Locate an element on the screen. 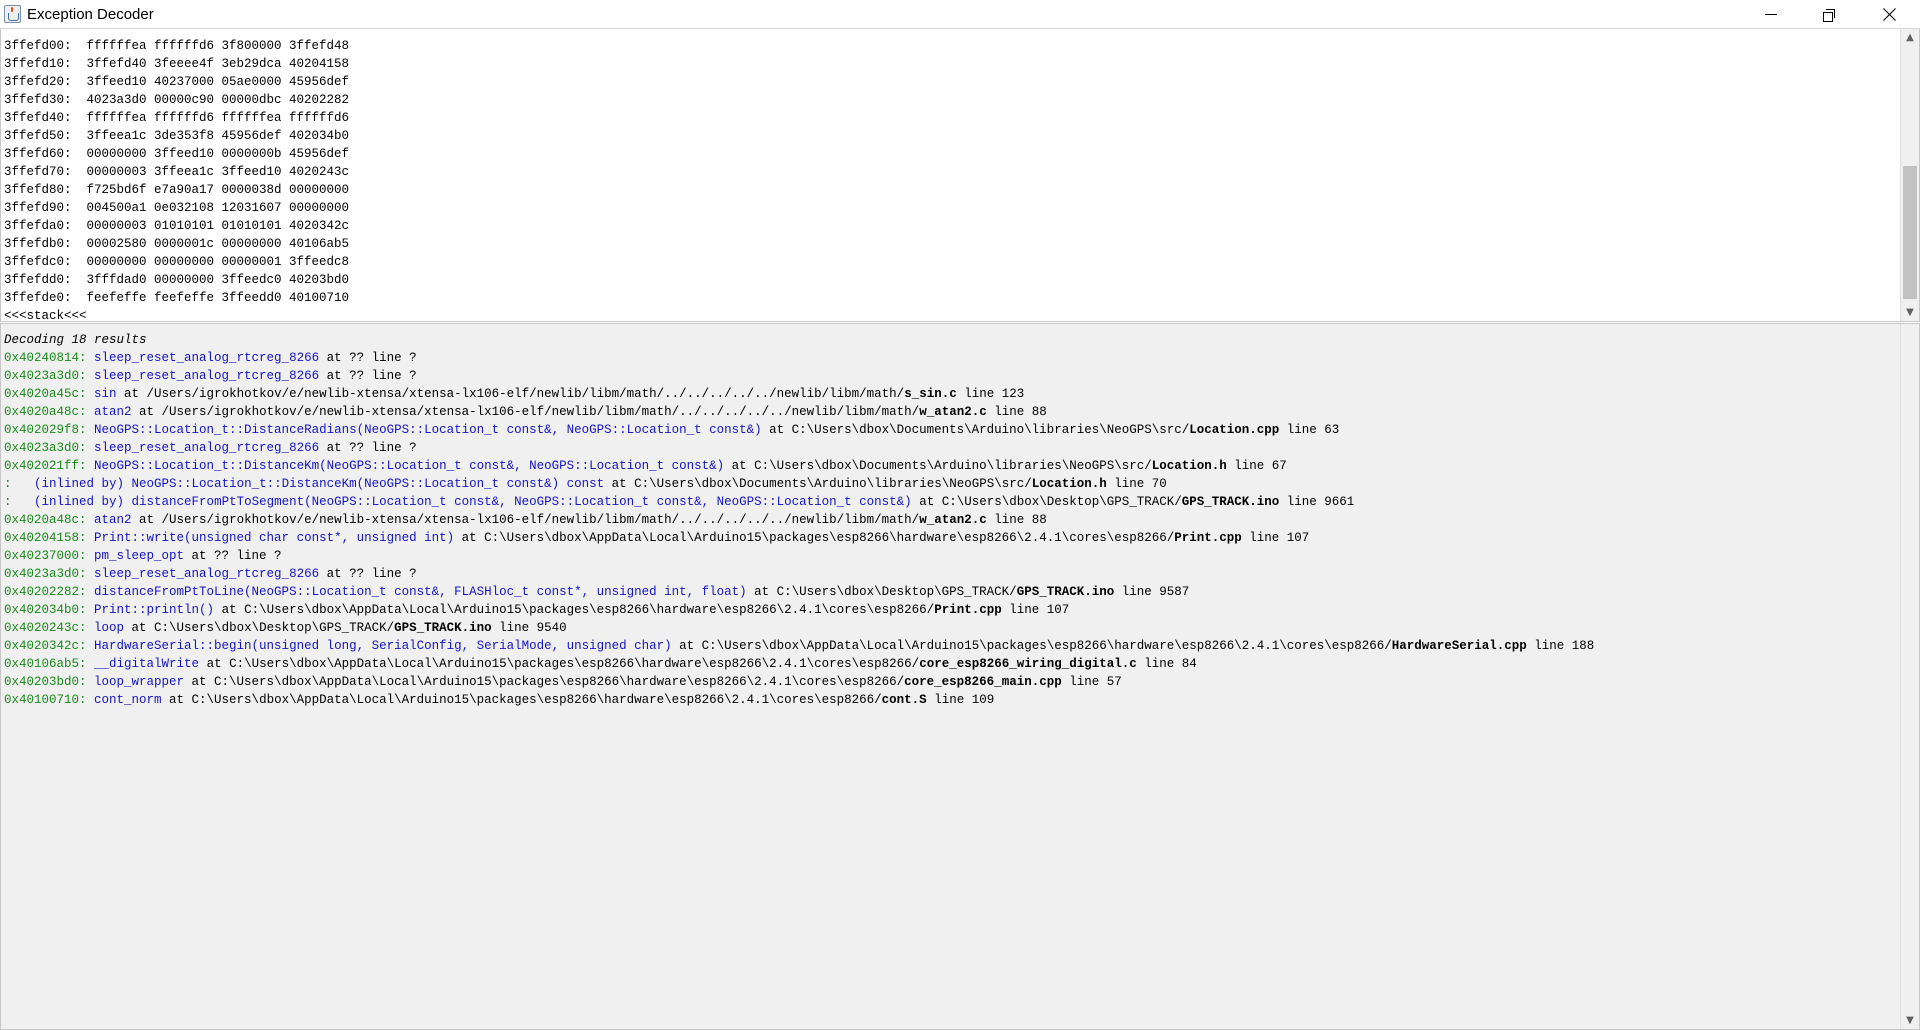 Image resolution: width=1920 pixels, height=1030 pixels. result-file-name: w_atan2.c is located at coordinates (953, 520).